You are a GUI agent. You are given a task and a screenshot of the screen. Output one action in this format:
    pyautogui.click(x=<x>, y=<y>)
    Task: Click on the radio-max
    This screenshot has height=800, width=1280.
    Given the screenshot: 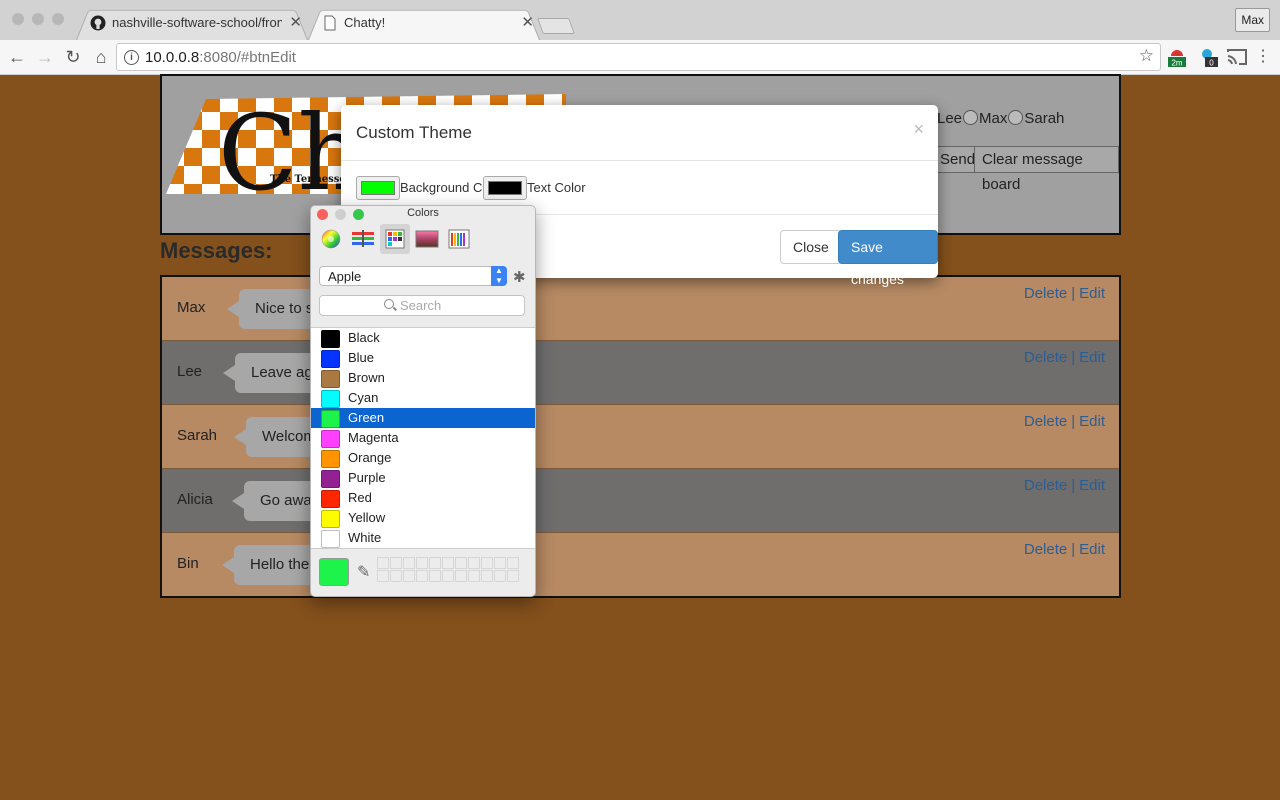 What is the action you would take?
    pyautogui.click(x=971, y=117)
    